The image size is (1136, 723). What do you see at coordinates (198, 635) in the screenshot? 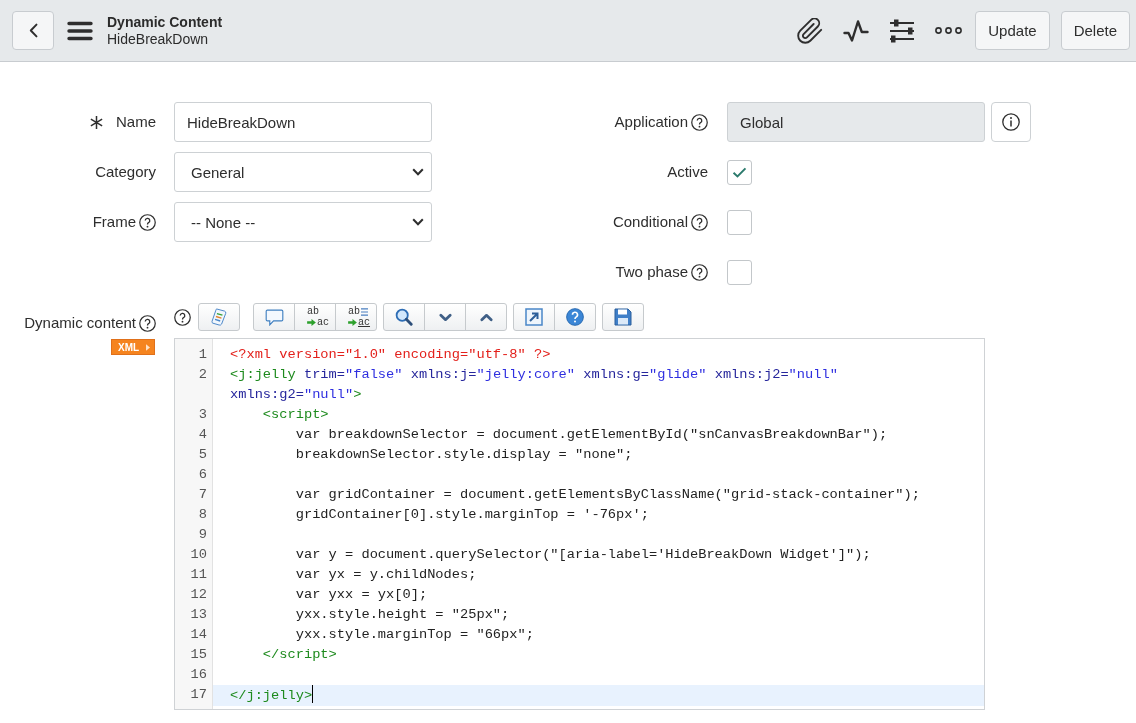
I see `line-number: 14` at bounding box center [198, 635].